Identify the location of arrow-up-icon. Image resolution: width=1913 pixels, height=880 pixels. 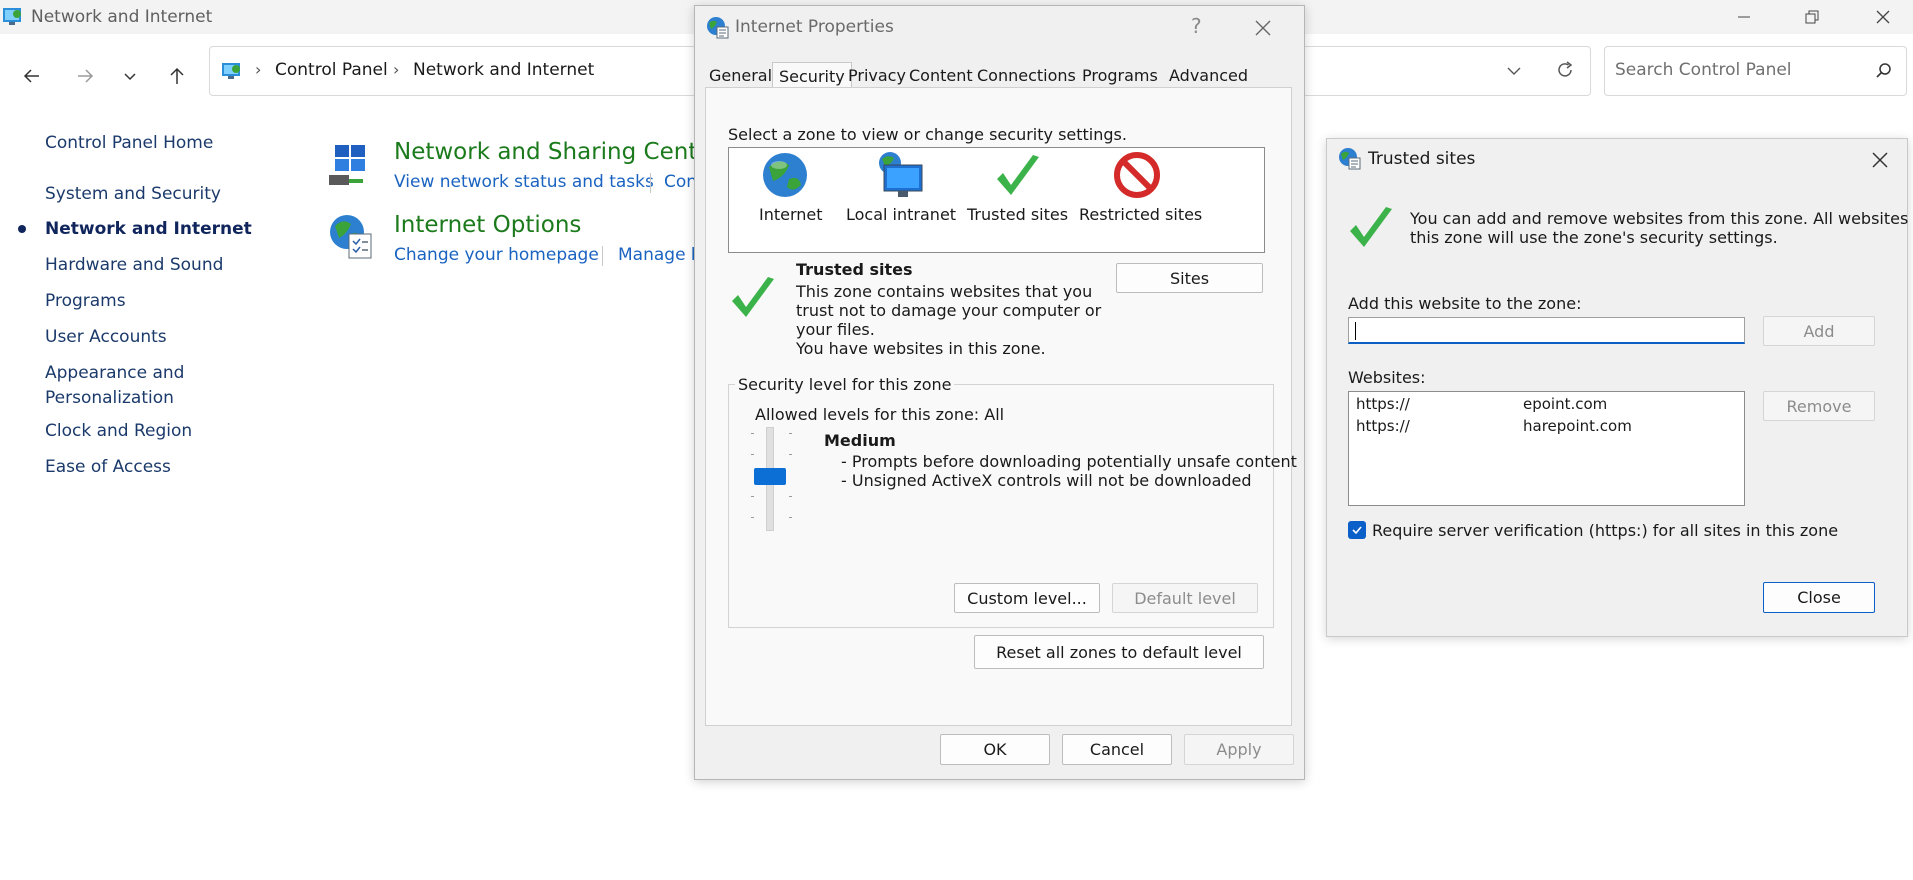
(177, 75).